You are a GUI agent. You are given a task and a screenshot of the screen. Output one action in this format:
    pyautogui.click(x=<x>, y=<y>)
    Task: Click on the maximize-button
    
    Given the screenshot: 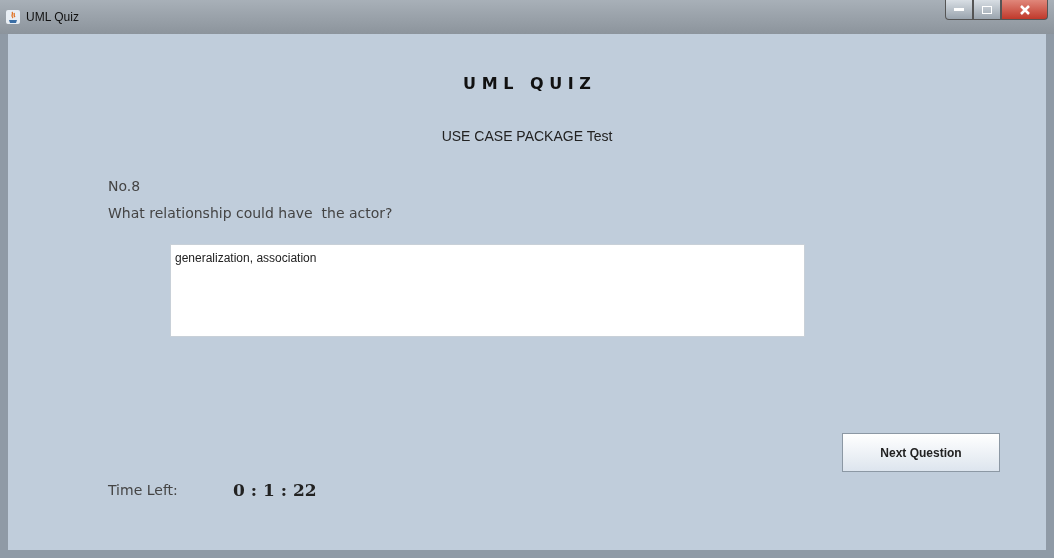 What is the action you would take?
    pyautogui.click(x=987, y=10)
    